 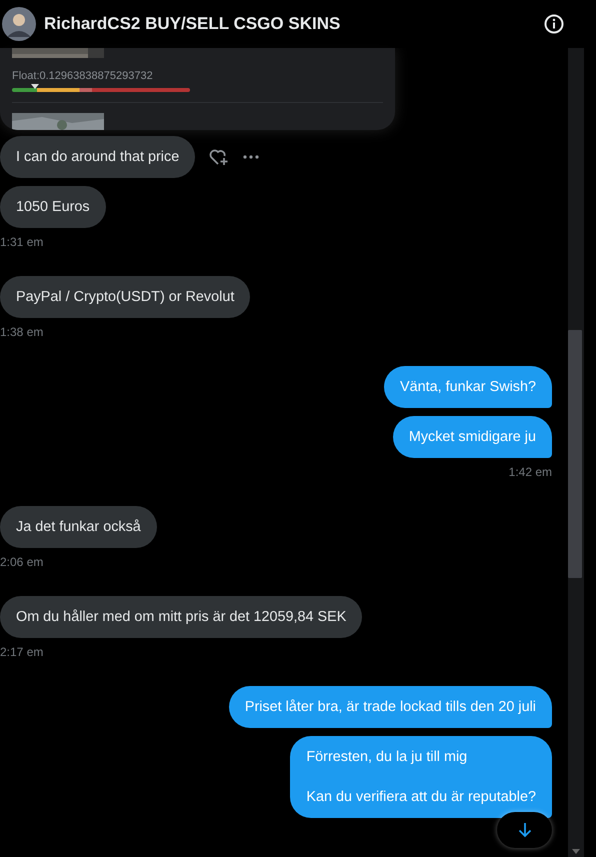 I want to click on message-time: 1:42 em, so click(x=530, y=472).